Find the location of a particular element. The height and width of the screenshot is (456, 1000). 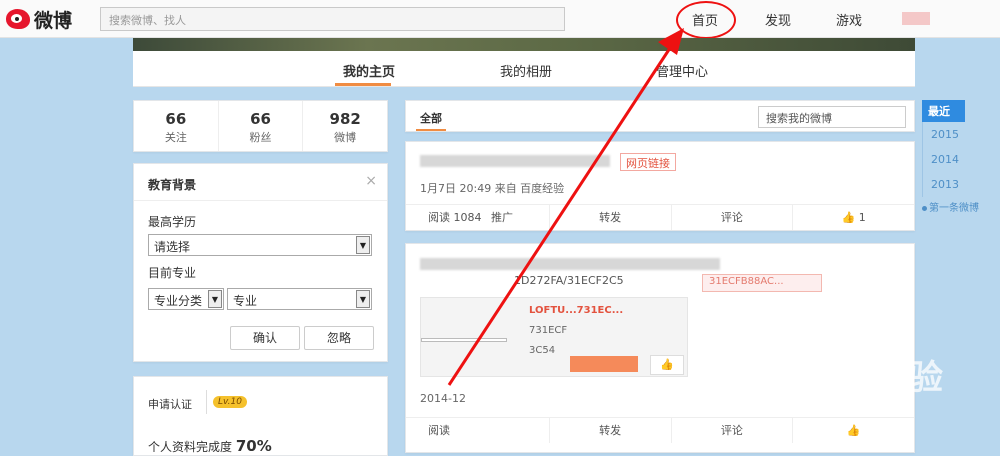

ignore-button: 忽略 is located at coordinates (339, 338).